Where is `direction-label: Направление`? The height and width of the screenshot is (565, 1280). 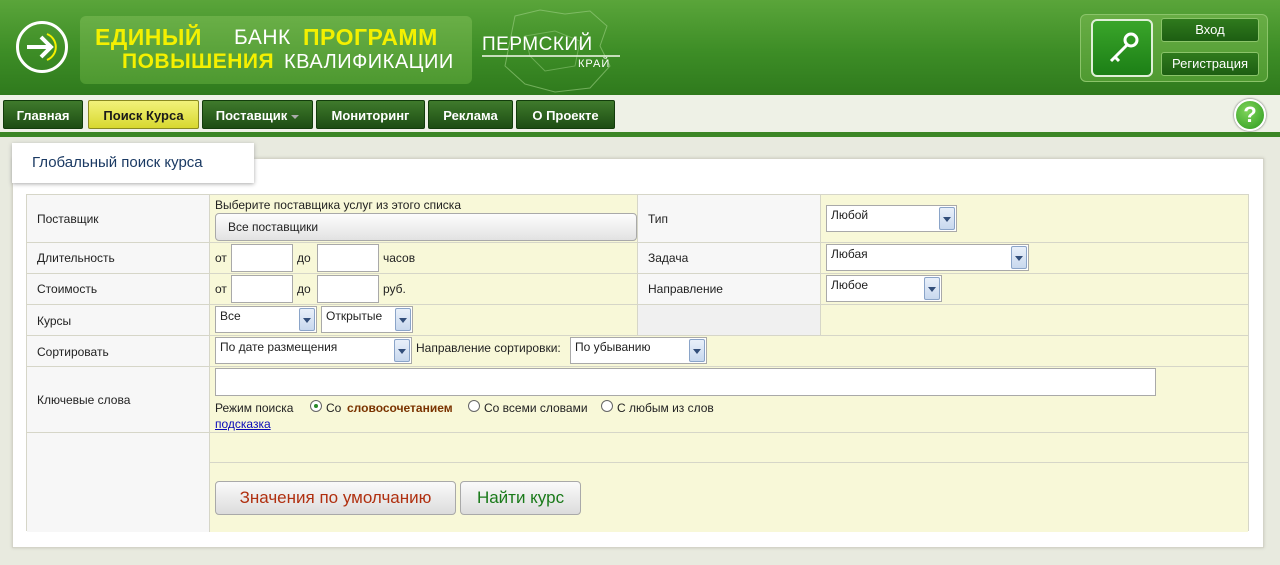
direction-label: Направление is located at coordinates (685, 289).